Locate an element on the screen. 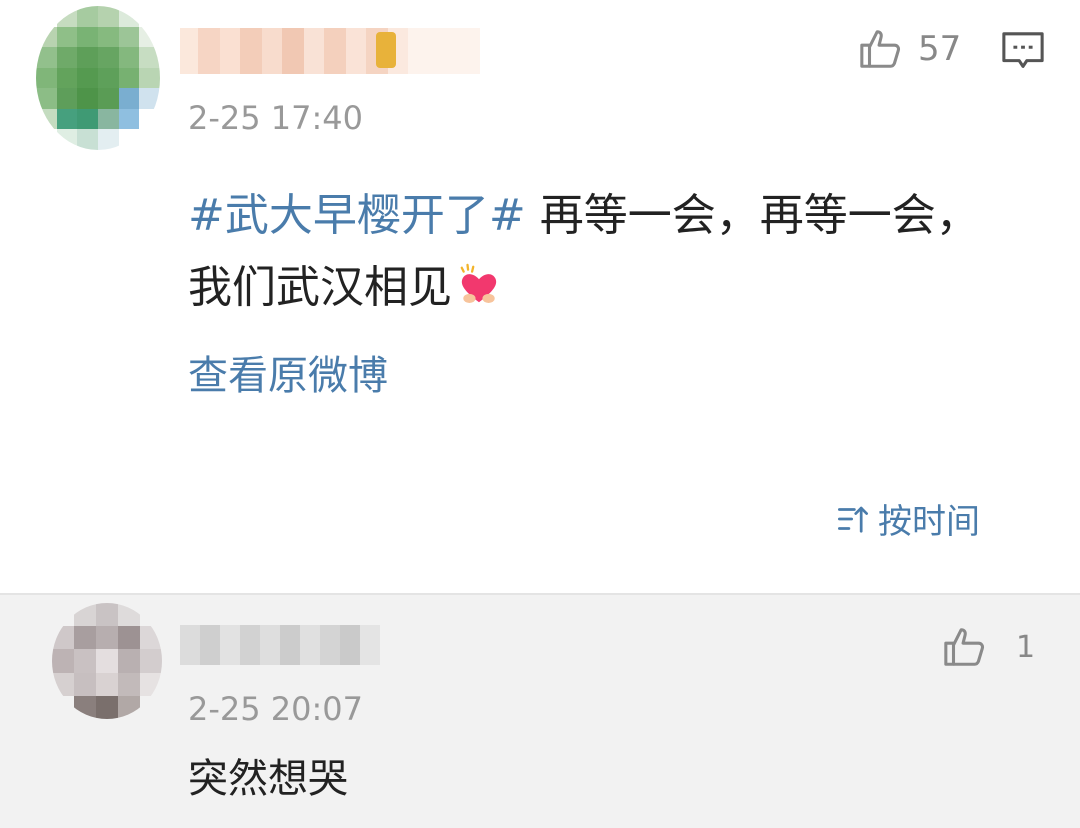 This screenshot has height=828, width=1080. sort-label: 按时间 is located at coordinates (929, 522).